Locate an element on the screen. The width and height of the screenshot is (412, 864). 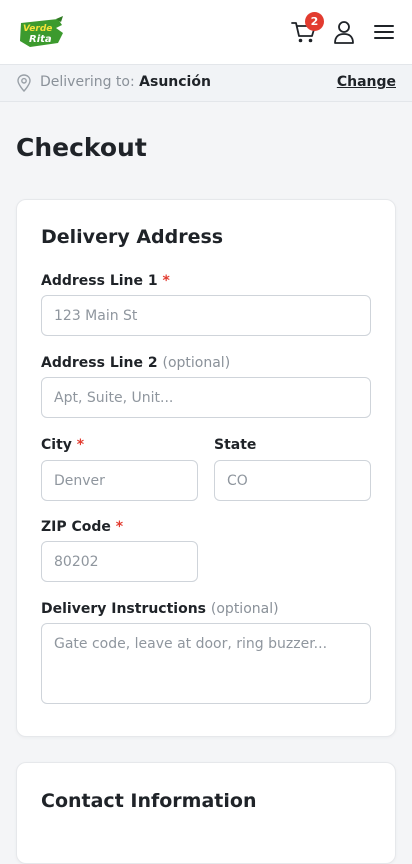
address-line-2-label-text: Address Line 2 is located at coordinates (99, 363).